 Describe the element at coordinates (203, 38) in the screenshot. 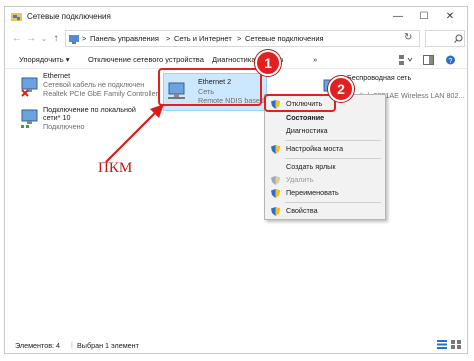

I see `breadcrumb-network-internet: Сеть и Интернет` at that location.